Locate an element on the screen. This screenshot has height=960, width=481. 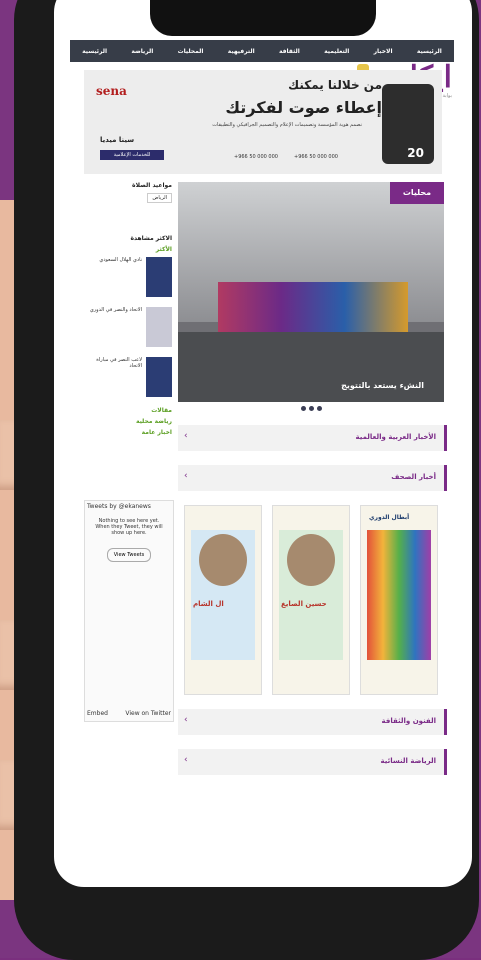
newspaper-cover: أبطال الدوري is located at coordinates (399, 600).